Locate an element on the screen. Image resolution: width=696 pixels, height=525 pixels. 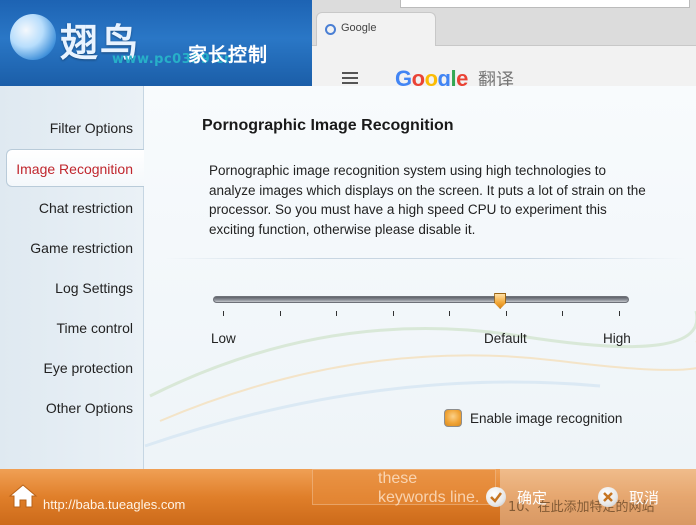
background-ghost-text: these keywords line. is located at coordinates (429, 488).